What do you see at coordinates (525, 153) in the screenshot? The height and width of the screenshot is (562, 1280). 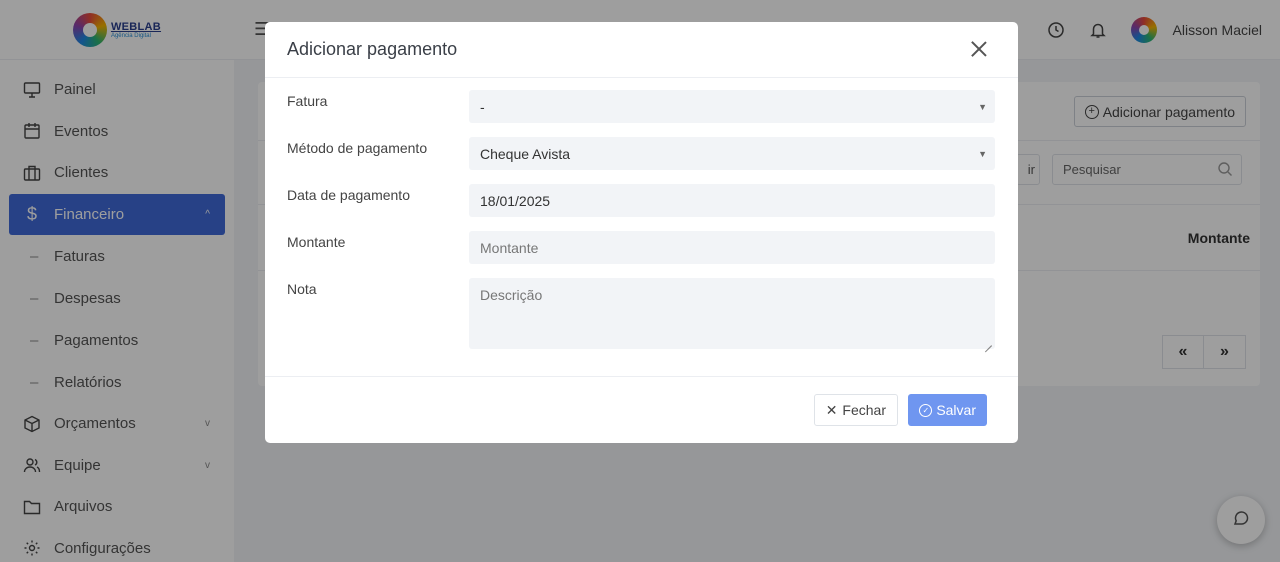 I see `metodo-select-value: Cheque Avista` at bounding box center [525, 153].